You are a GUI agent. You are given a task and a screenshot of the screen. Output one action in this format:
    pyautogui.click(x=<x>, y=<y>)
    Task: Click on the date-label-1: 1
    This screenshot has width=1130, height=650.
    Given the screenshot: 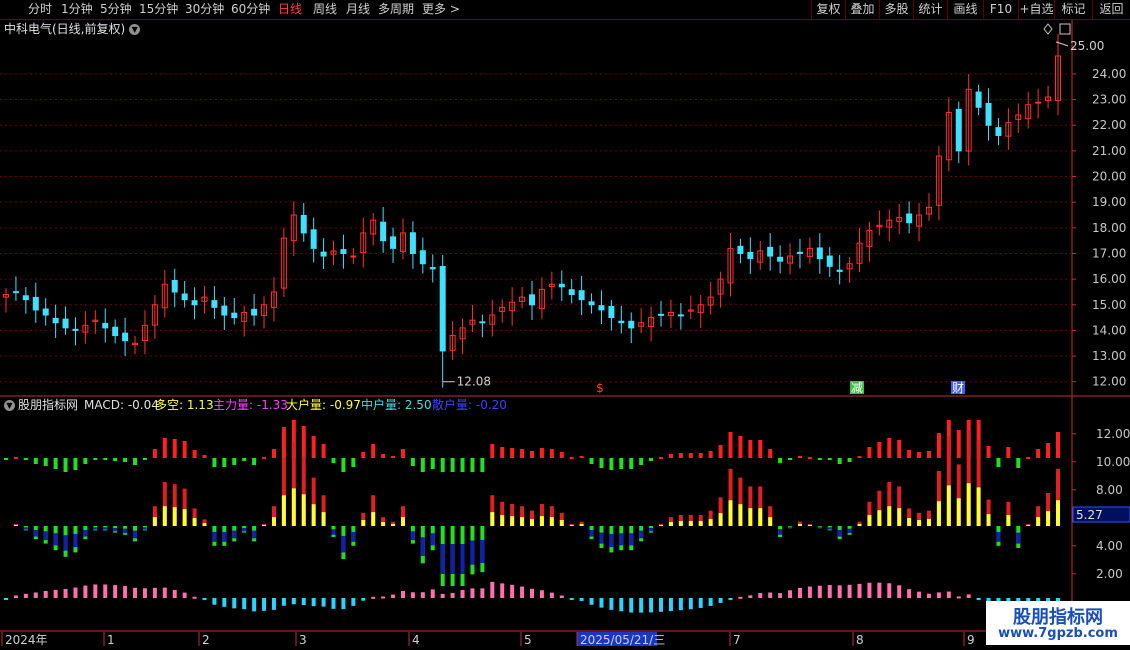 What is the action you would take?
    pyautogui.click(x=111, y=640)
    